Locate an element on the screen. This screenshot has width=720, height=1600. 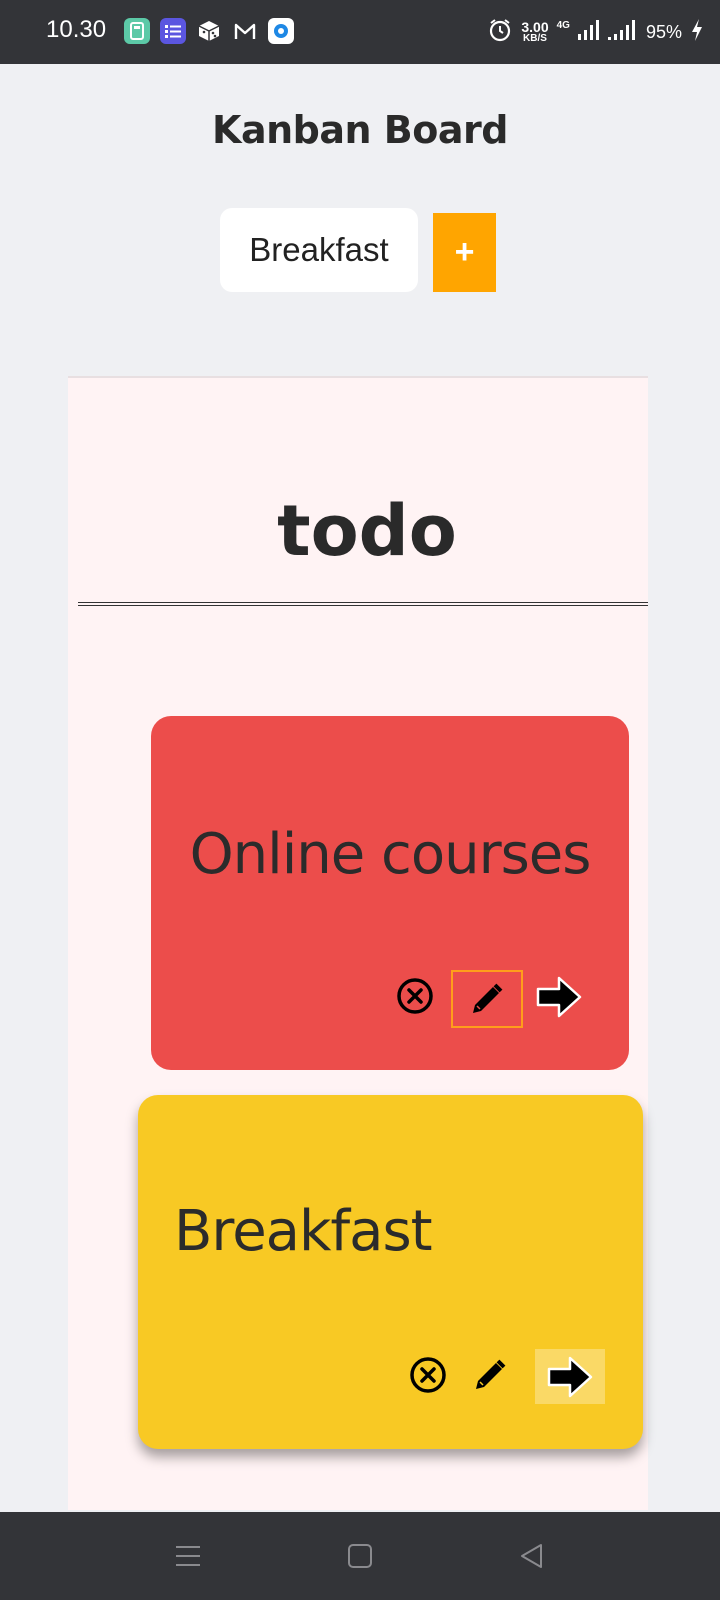
status-time: 10.30 is located at coordinates (76, 29).